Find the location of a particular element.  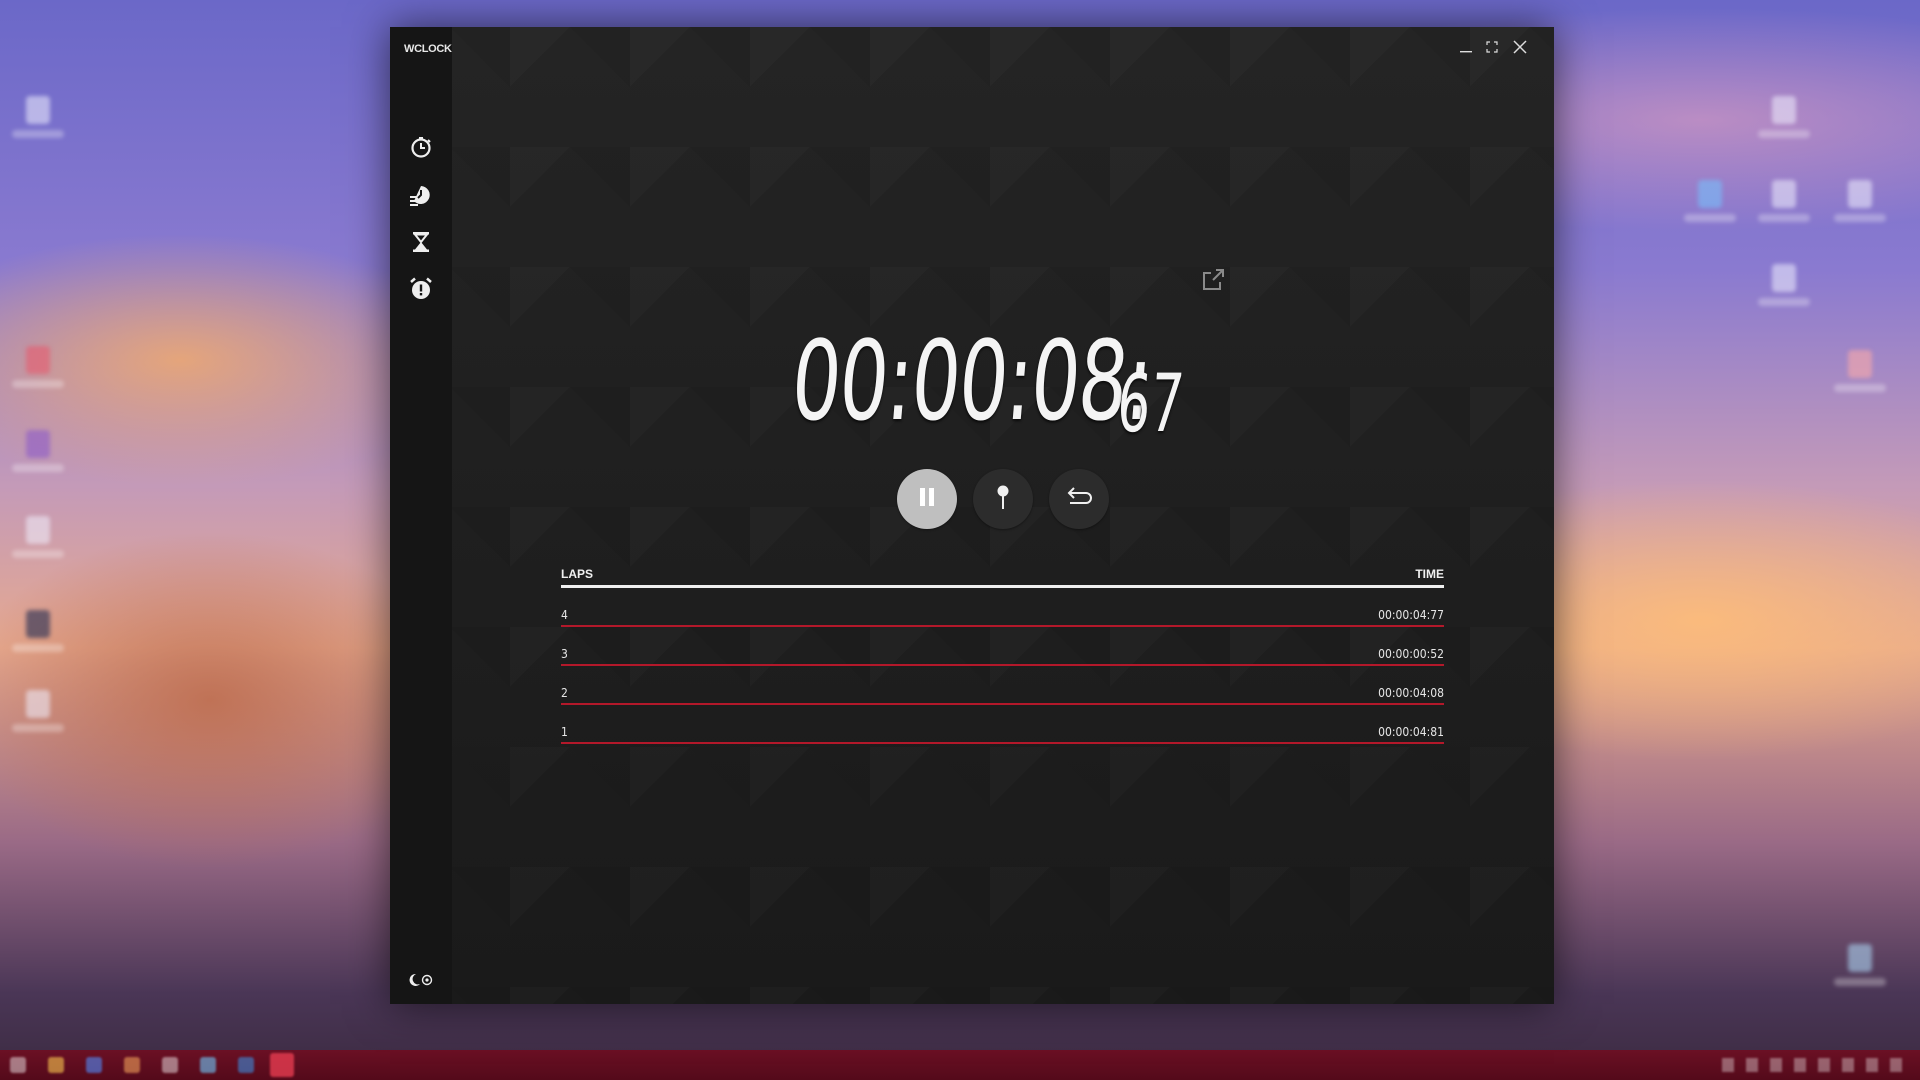

time-column-header: TIME is located at coordinates (1429, 574).